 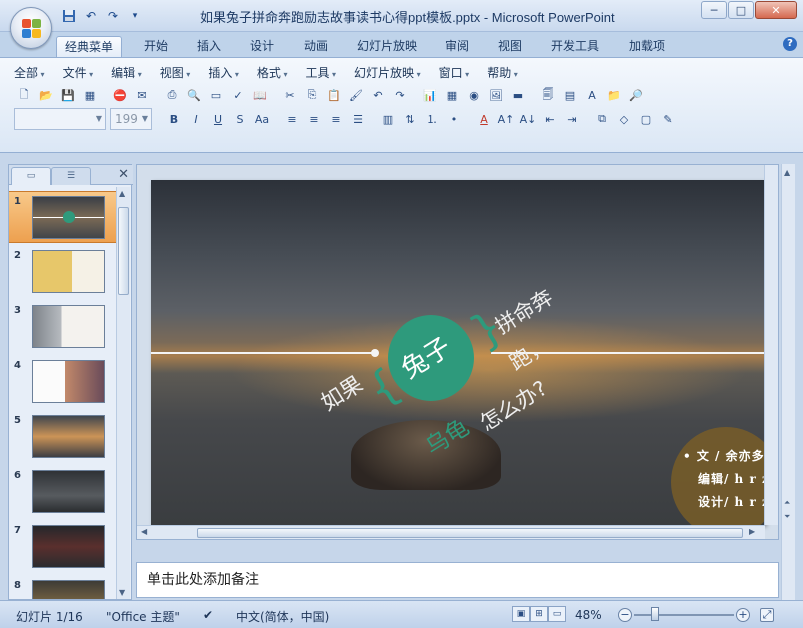 What do you see at coordinates (767, 615) in the screenshot?
I see `fit-to-window-icon: ⤢` at bounding box center [767, 615].